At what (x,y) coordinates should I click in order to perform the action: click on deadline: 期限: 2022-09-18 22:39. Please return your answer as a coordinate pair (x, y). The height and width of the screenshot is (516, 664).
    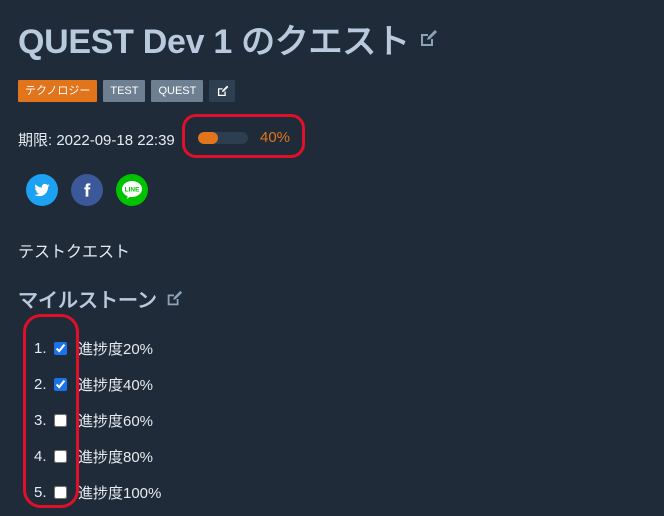
    Looking at the image, I should click on (96, 139).